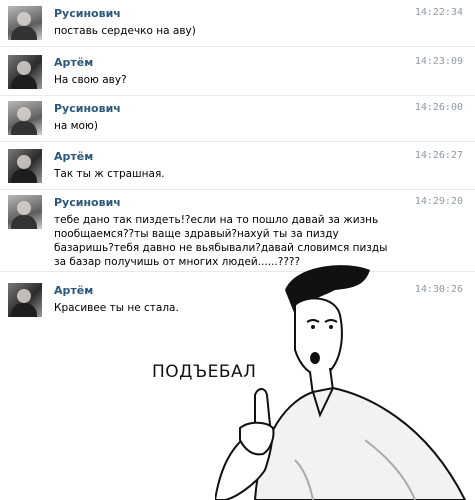 The width and height of the screenshot is (475, 500). I want to click on meme-caption: ПОДЪЕБАЛ, so click(204, 372).